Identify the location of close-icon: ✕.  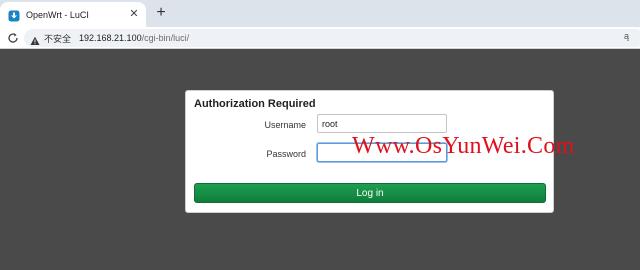
(134, 15).